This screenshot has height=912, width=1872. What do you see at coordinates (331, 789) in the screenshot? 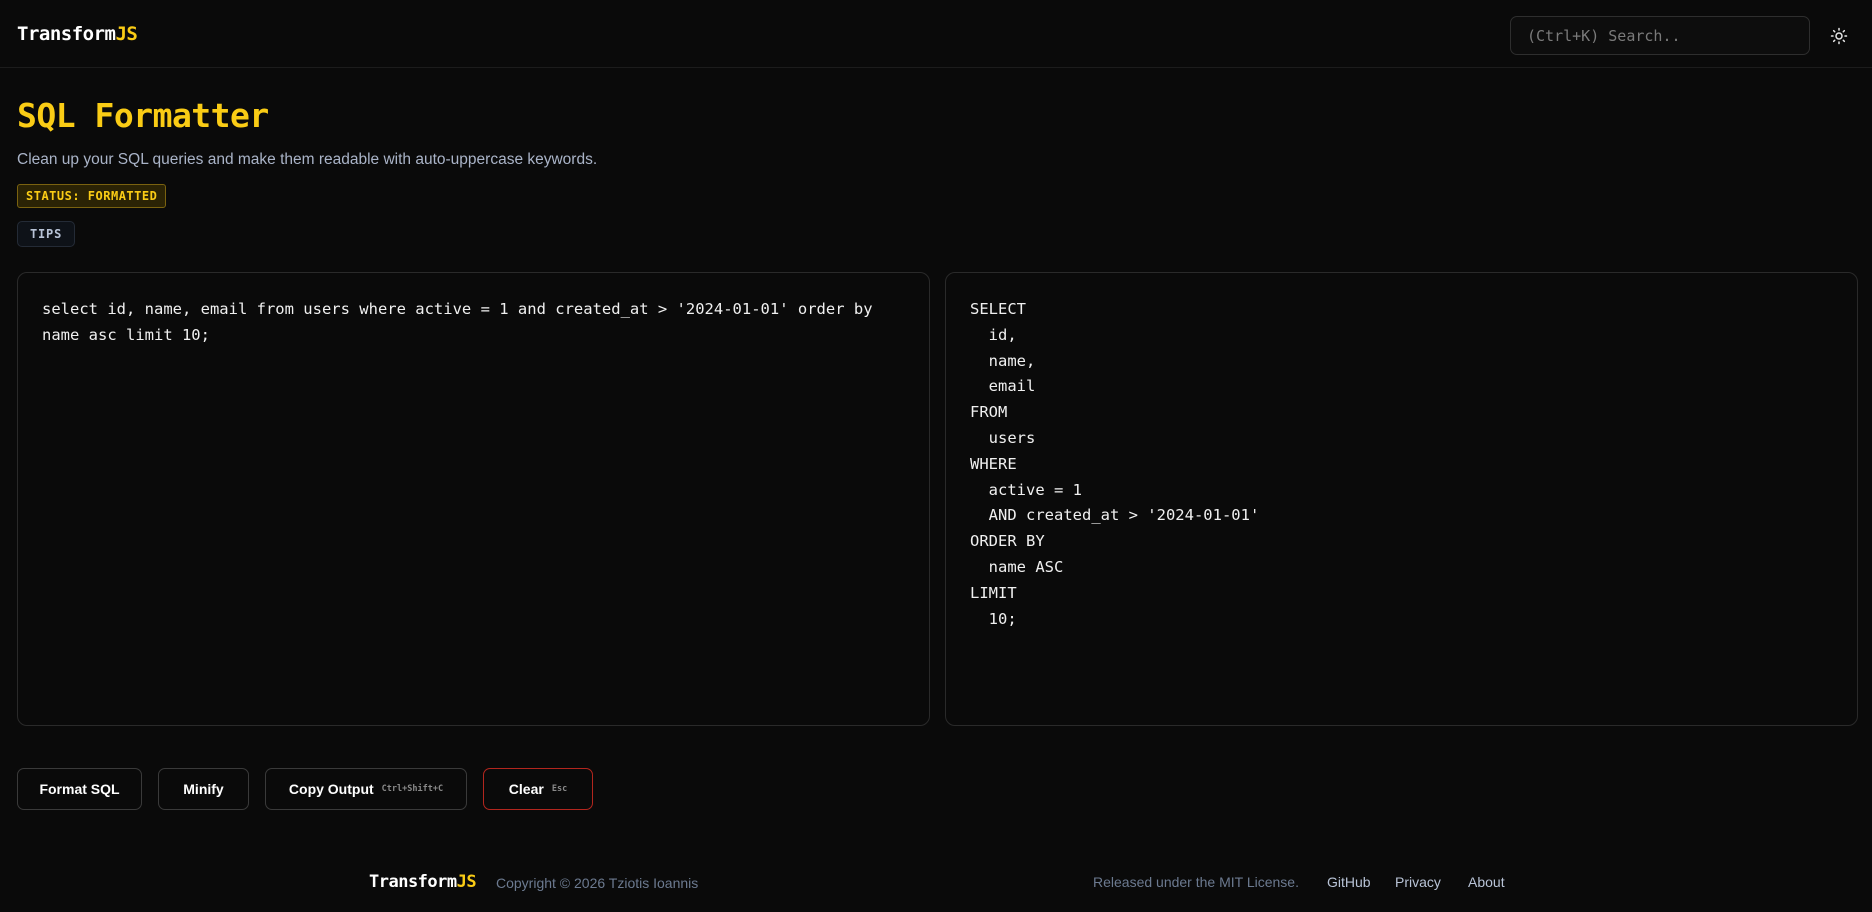
I see `copy-output-label: Copy Output` at bounding box center [331, 789].